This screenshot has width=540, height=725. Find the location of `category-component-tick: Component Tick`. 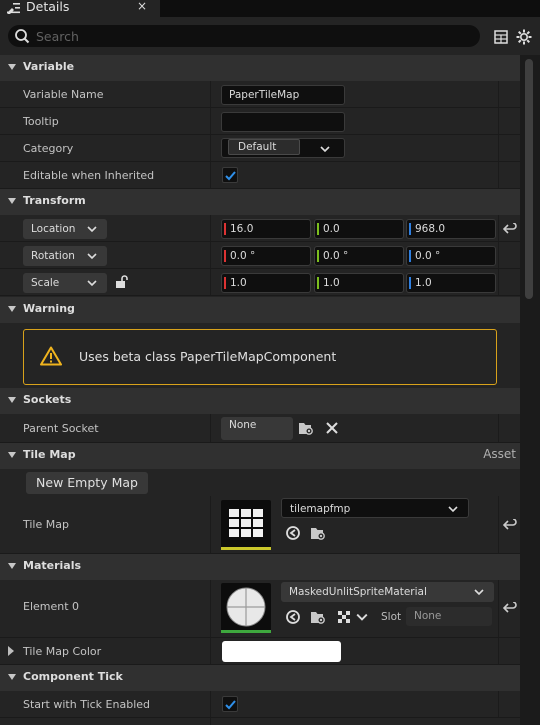

category-component-tick: Component Tick is located at coordinates (260, 678).